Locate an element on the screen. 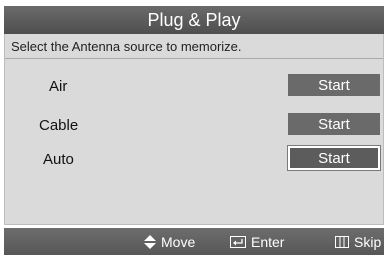 This screenshot has width=388, height=259. start-button-air: Start is located at coordinates (334, 85).